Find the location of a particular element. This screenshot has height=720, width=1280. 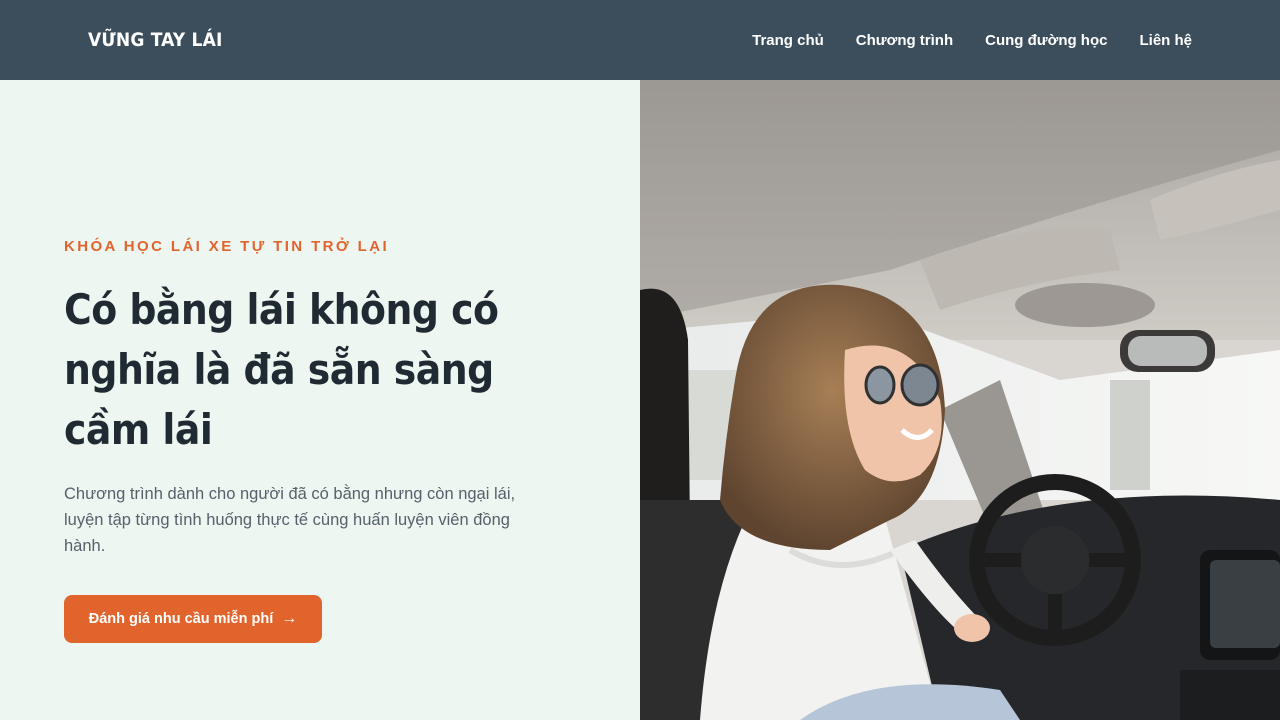

hero-eyebrow: KHÓA HỌC LÁI XE TỰ TIN TRỞ LẠI is located at coordinates (227, 246).